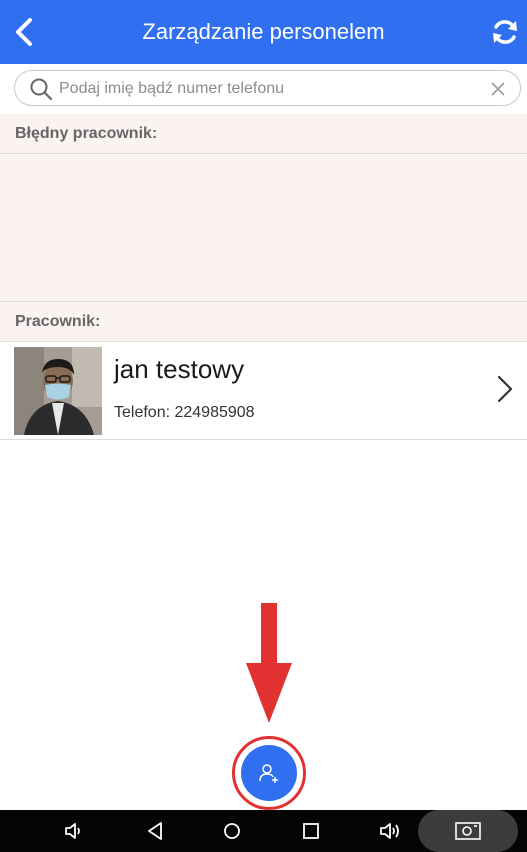 This screenshot has width=527, height=852. I want to click on volume-down-icon, so click(74, 831).